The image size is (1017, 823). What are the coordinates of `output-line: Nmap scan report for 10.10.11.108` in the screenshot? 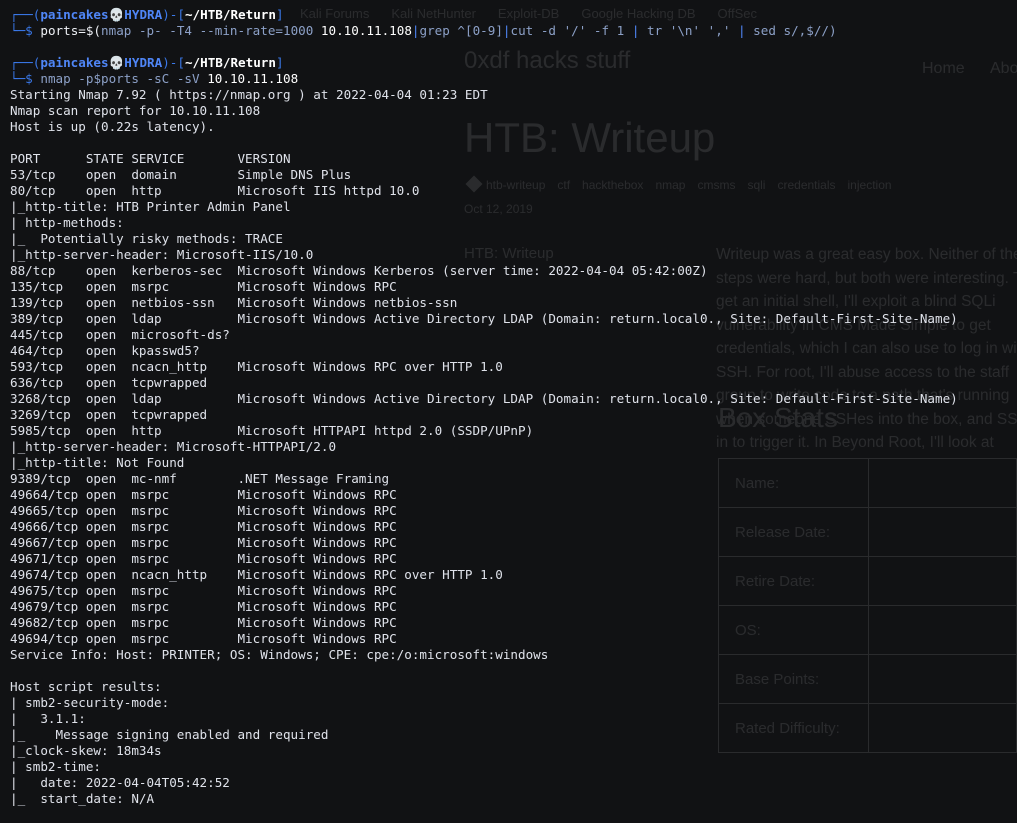 It's located at (135, 110).